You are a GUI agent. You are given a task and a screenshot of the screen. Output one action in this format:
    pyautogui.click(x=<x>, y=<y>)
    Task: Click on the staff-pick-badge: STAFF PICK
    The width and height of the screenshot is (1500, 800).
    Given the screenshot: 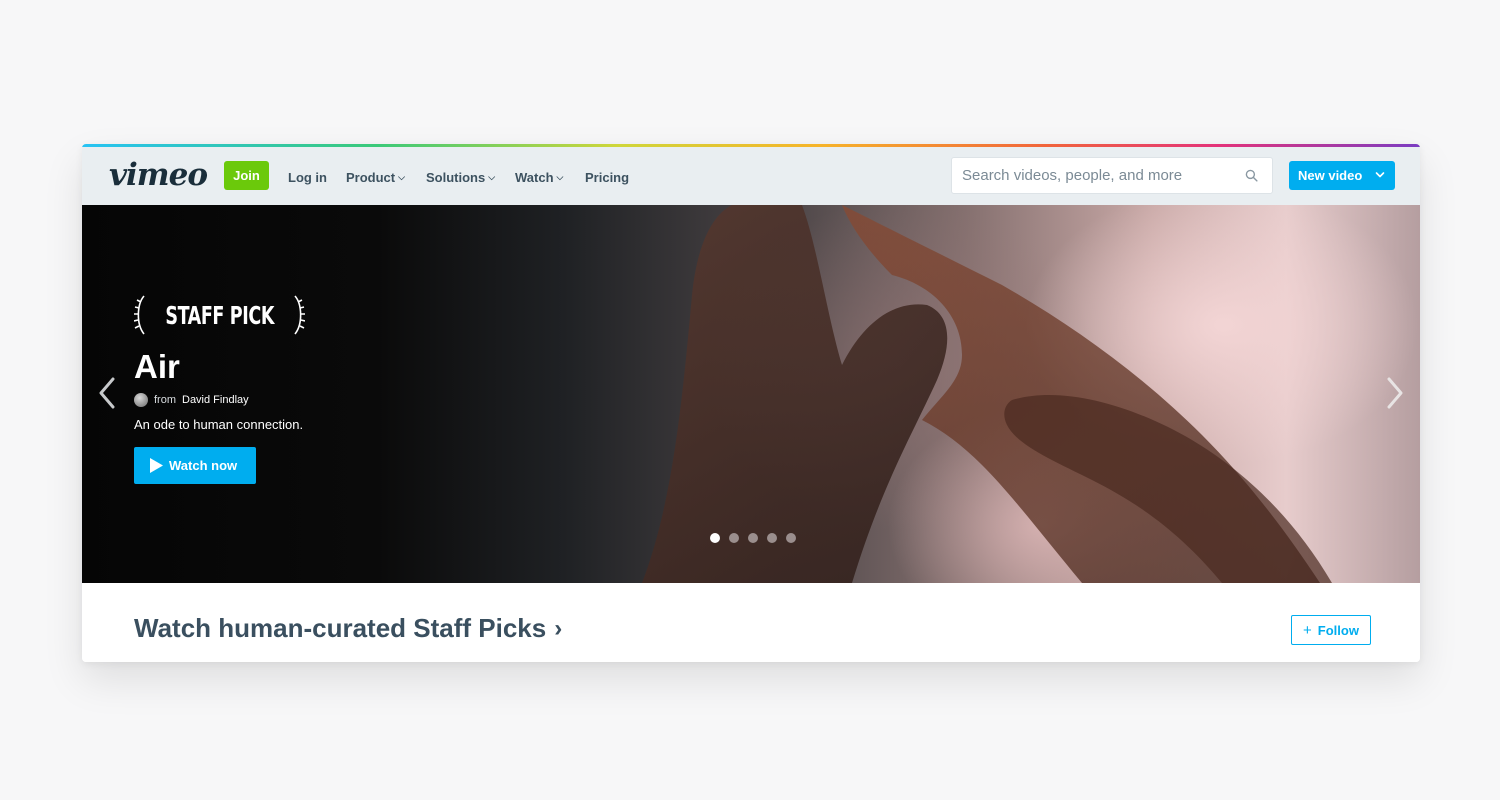 What is the action you would take?
    pyautogui.click(x=220, y=315)
    